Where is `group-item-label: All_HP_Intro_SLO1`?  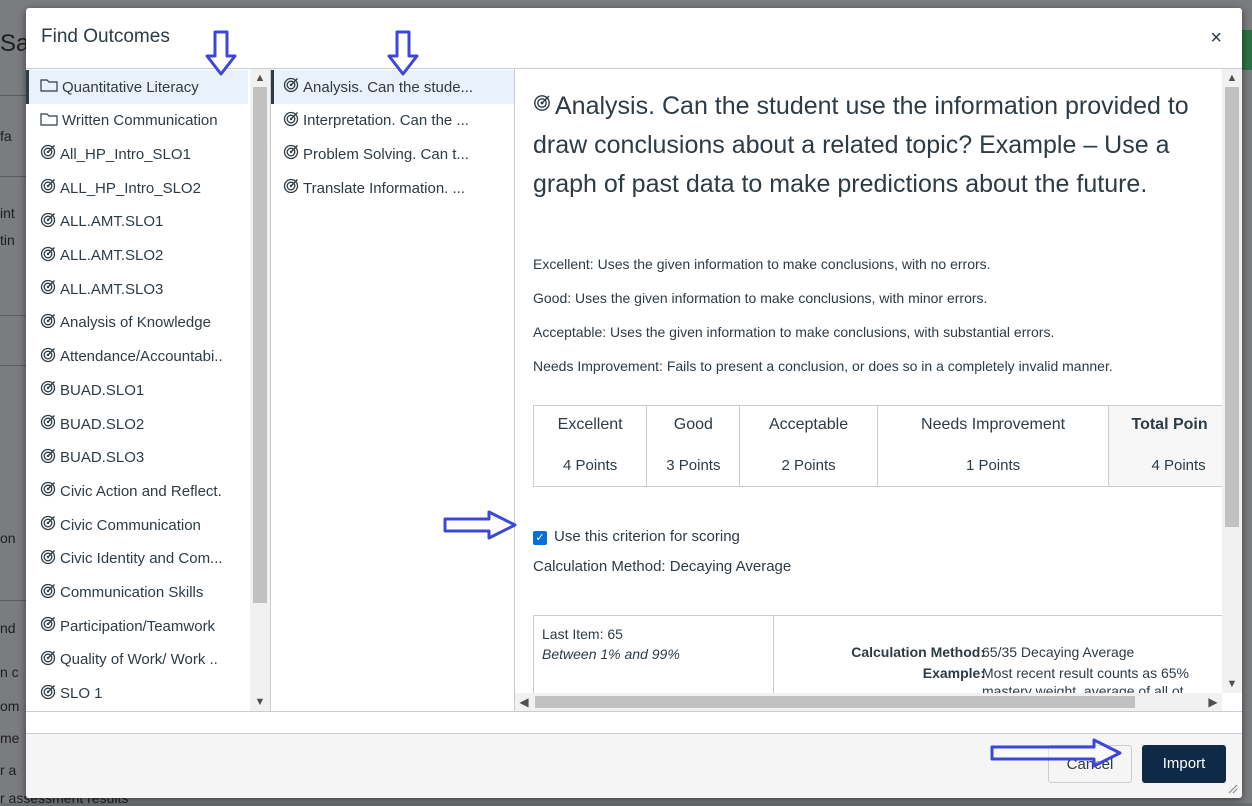
group-item-label: All_HP_Intro_SLO1 is located at coordinates (125, 154).